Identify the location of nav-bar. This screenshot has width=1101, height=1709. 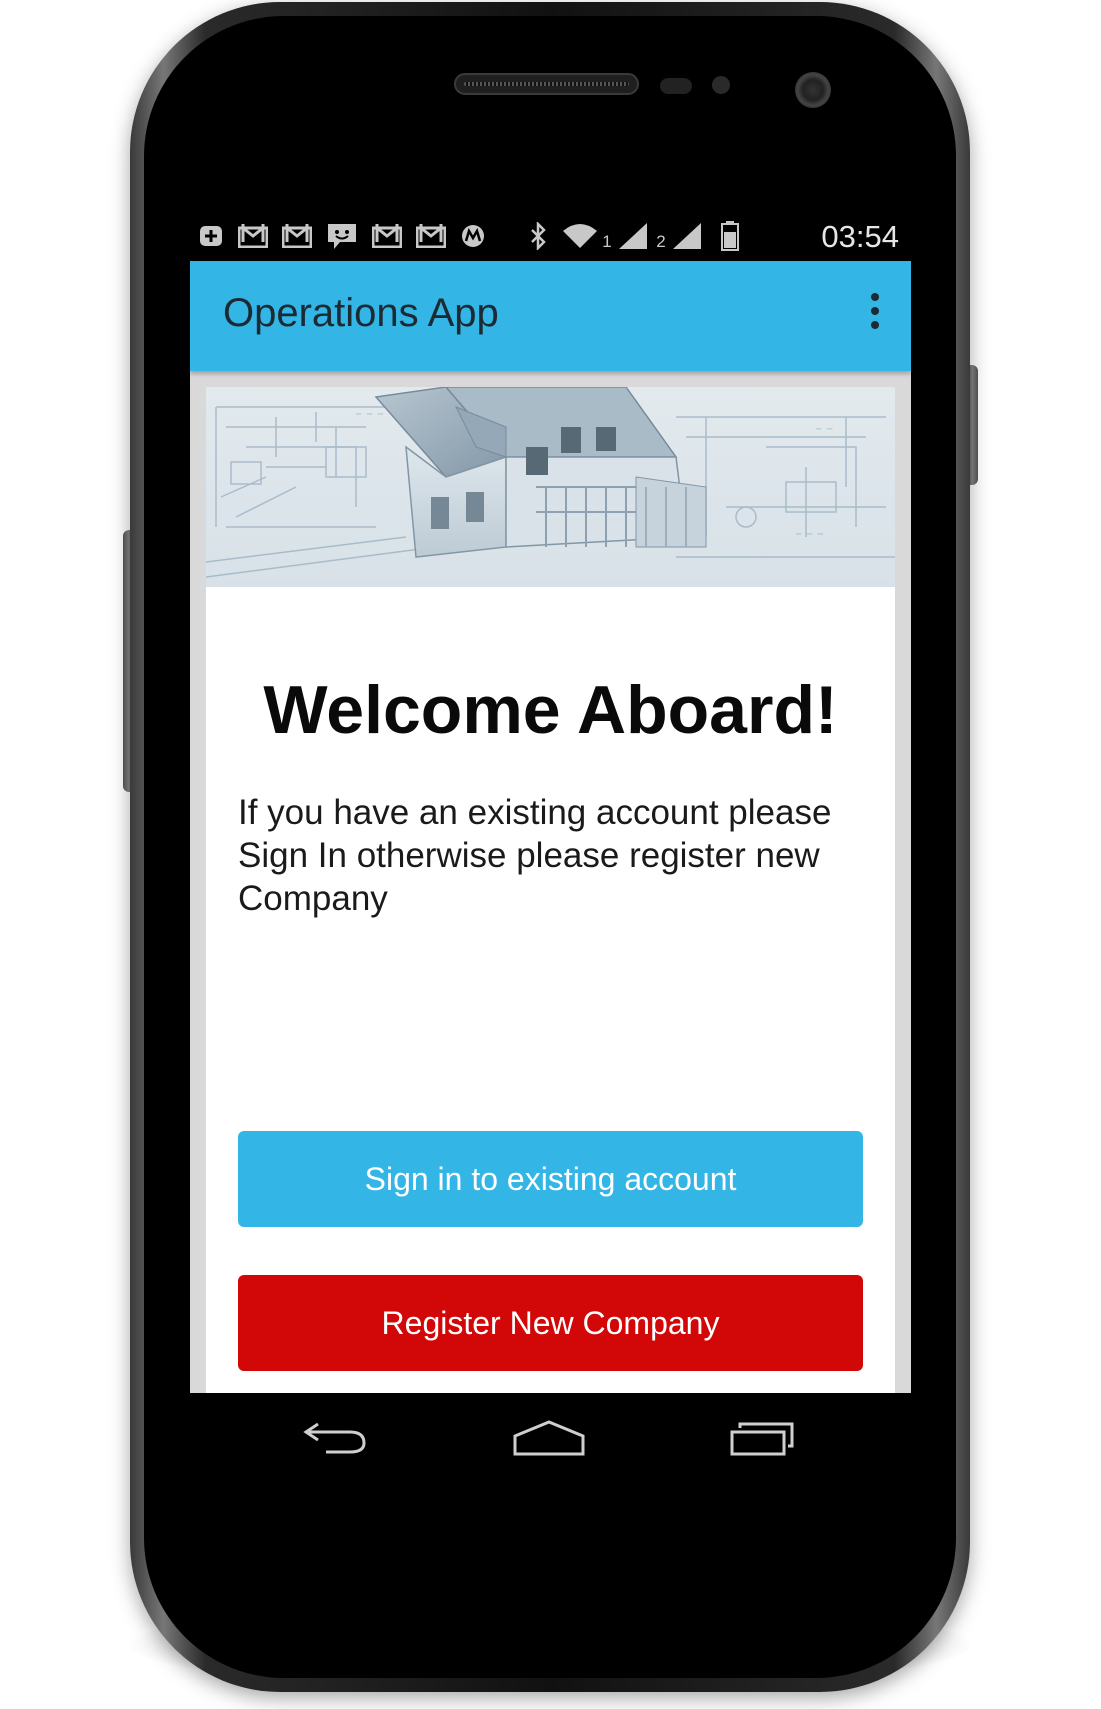
(550, 1438).